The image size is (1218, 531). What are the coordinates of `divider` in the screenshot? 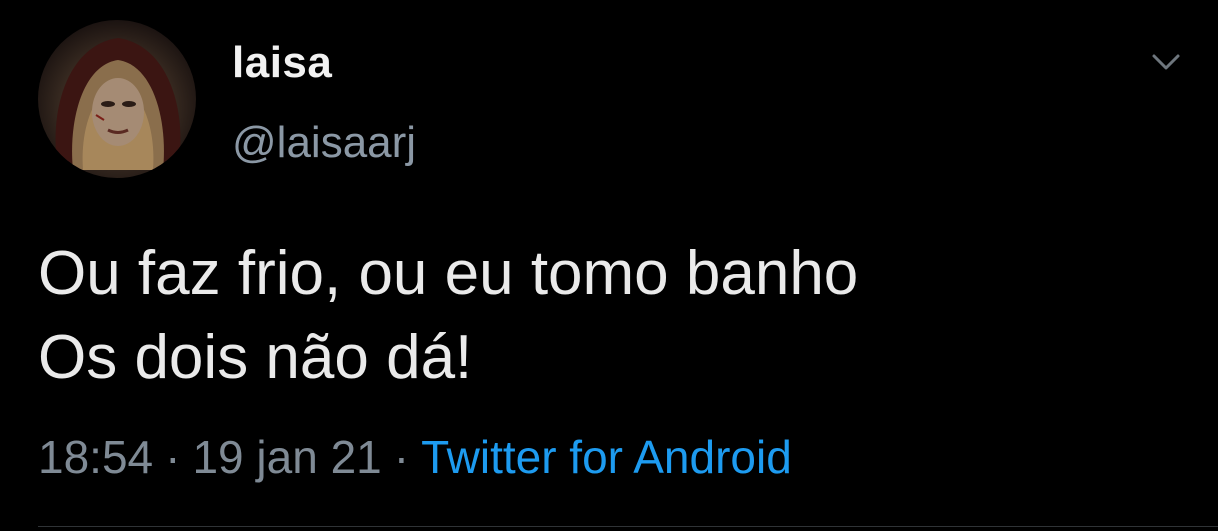 It's located at (628, 526).